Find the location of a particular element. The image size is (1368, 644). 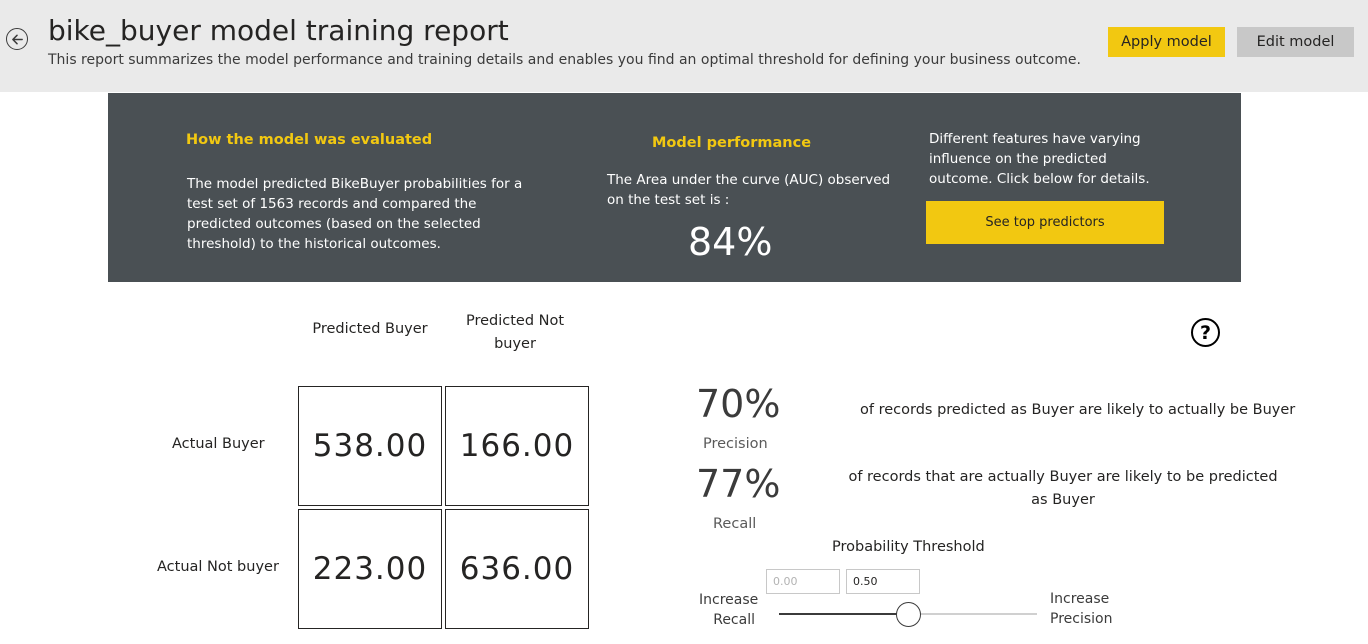

performance-heading: Model performance is located at coordinates (732, 143).